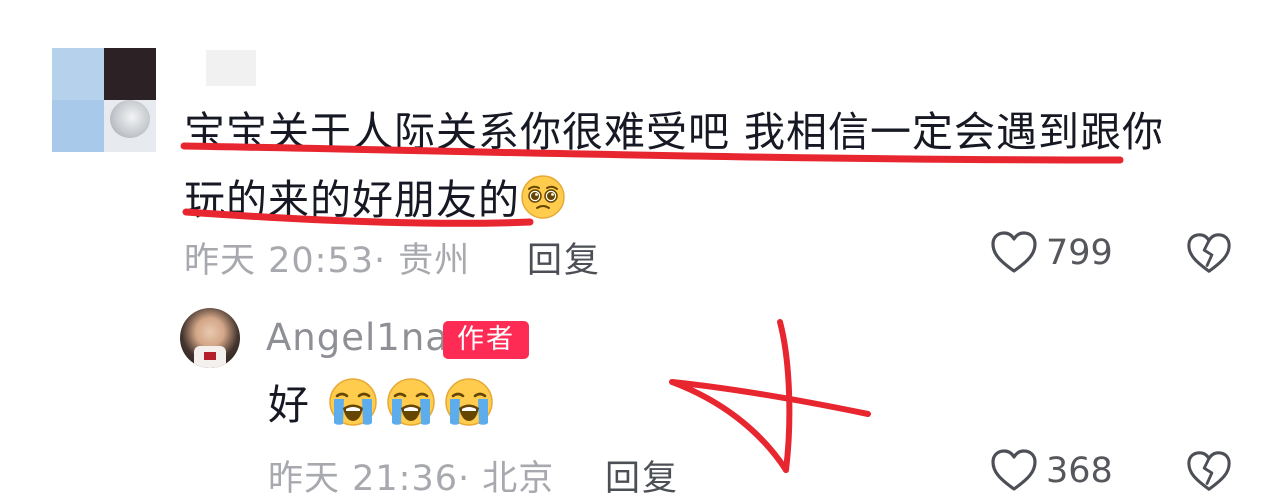 This screenshot has height=501, width=1284. Describe the element at coordinates (210, 338) in the screenshot. I see `author-avatar` at that location.